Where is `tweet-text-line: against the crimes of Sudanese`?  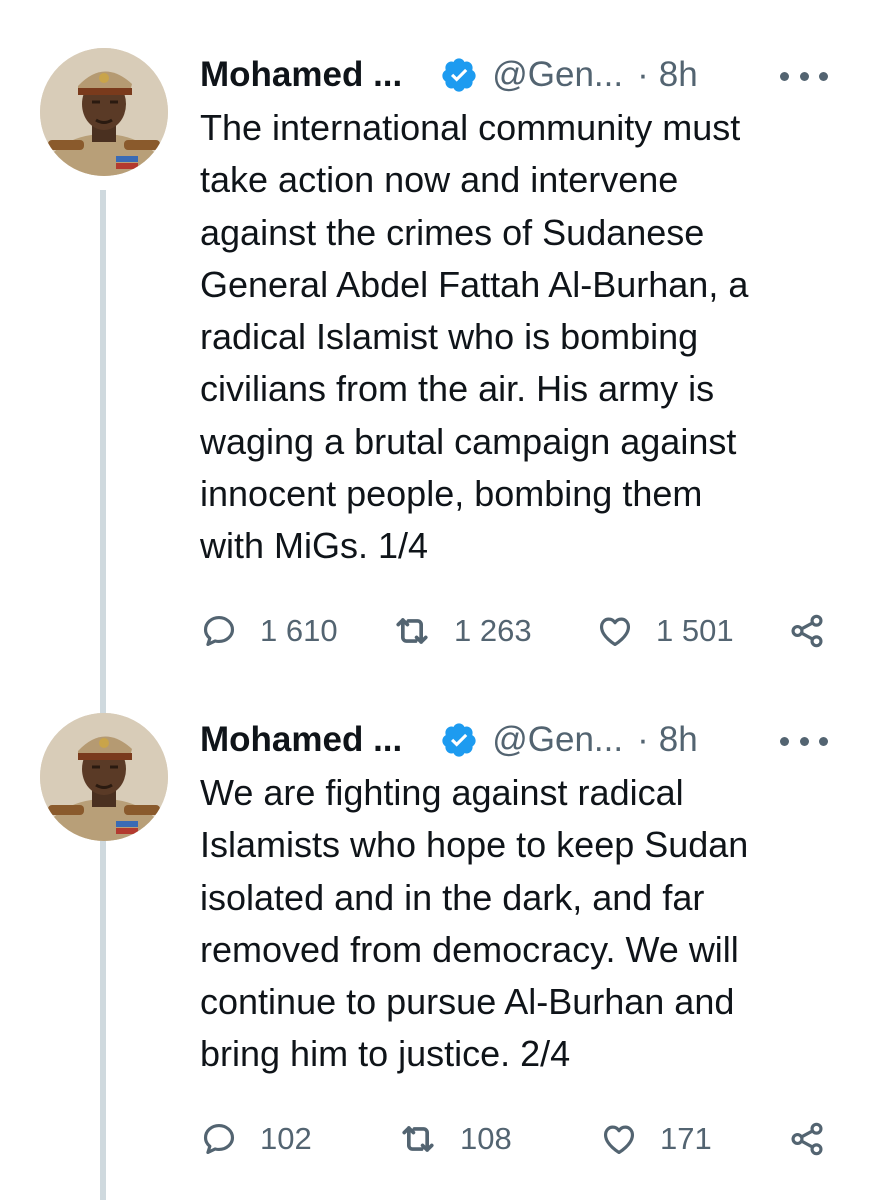 tweet-text-line: against the crimes of Sudanese is located at coordinates (452, 232).